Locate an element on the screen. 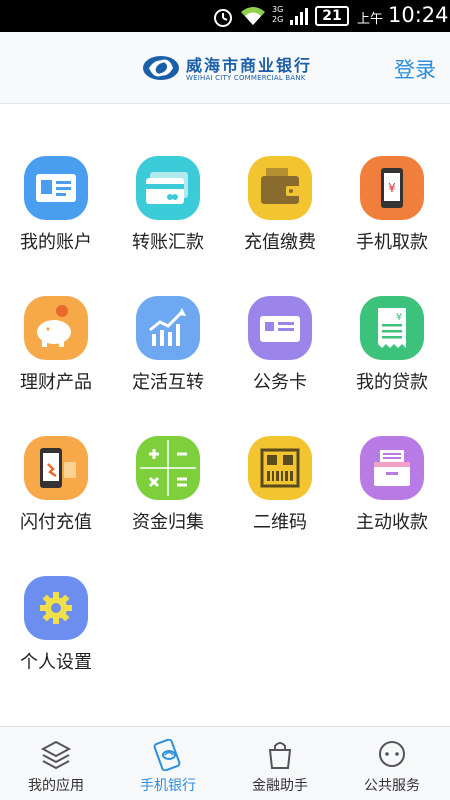 This screenshot has height=800, width=450. tile-personal-settings: 个人设置 is located at coordinates (56, 598).